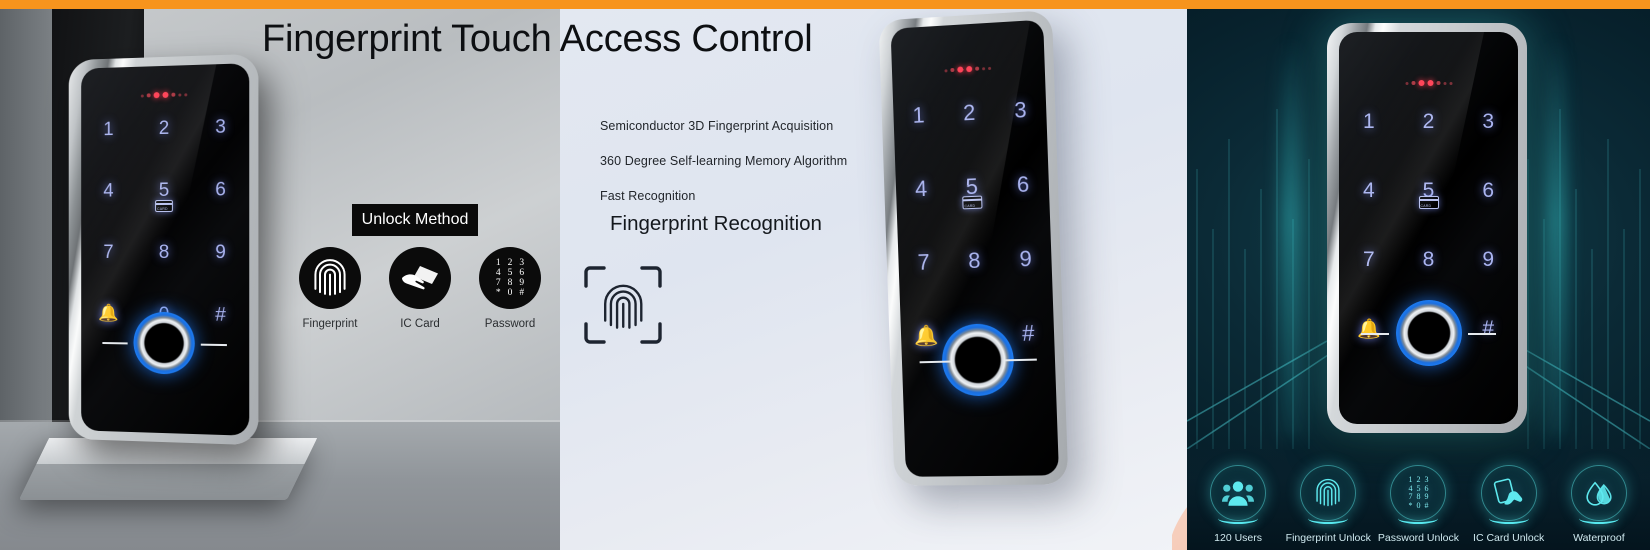 The image size is (1650, 550). Describe the element at coordinates (1291, 239) in the screenshot. I see `tech-glow-left` at that location.